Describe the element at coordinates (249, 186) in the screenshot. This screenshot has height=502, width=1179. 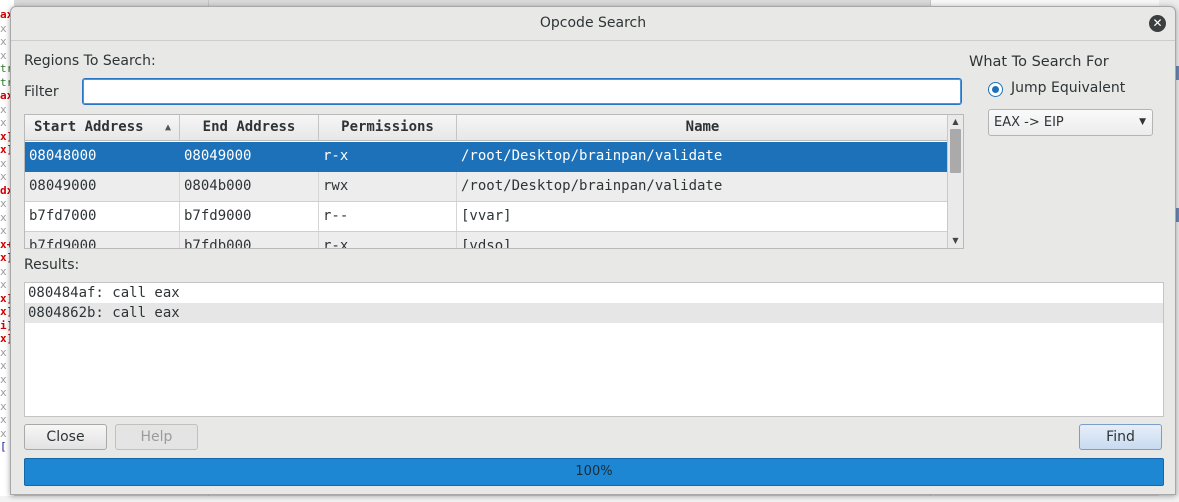
I see `cell-end-address: 0804b000` at that location.